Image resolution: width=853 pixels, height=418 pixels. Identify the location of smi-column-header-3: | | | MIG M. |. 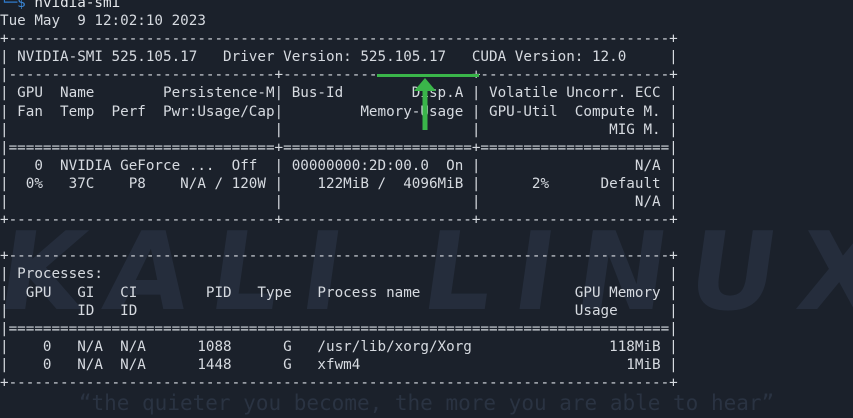
(339, 129).